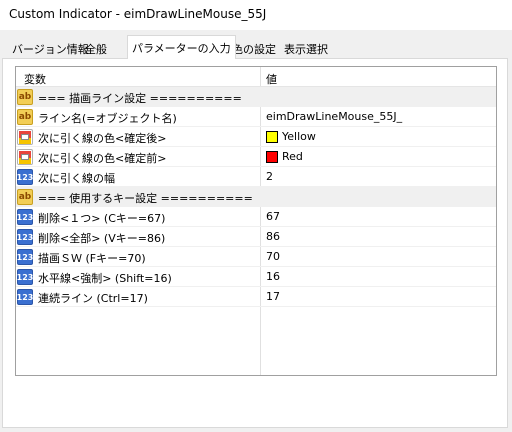 The image size is (512, 432). What do you see at coordinates (107, 118) in the screenshot?
I see `param-name: ライン名(=オブジェクト名)` at bounding box center [107, 118].